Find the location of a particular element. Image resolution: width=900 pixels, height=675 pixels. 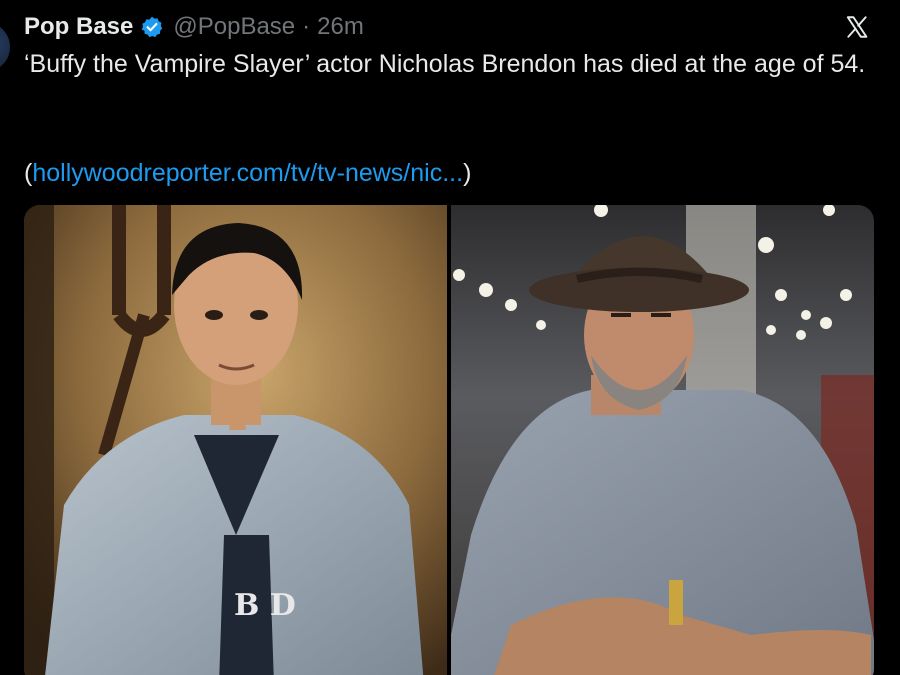

avatar is located at coordinates (5, 47).